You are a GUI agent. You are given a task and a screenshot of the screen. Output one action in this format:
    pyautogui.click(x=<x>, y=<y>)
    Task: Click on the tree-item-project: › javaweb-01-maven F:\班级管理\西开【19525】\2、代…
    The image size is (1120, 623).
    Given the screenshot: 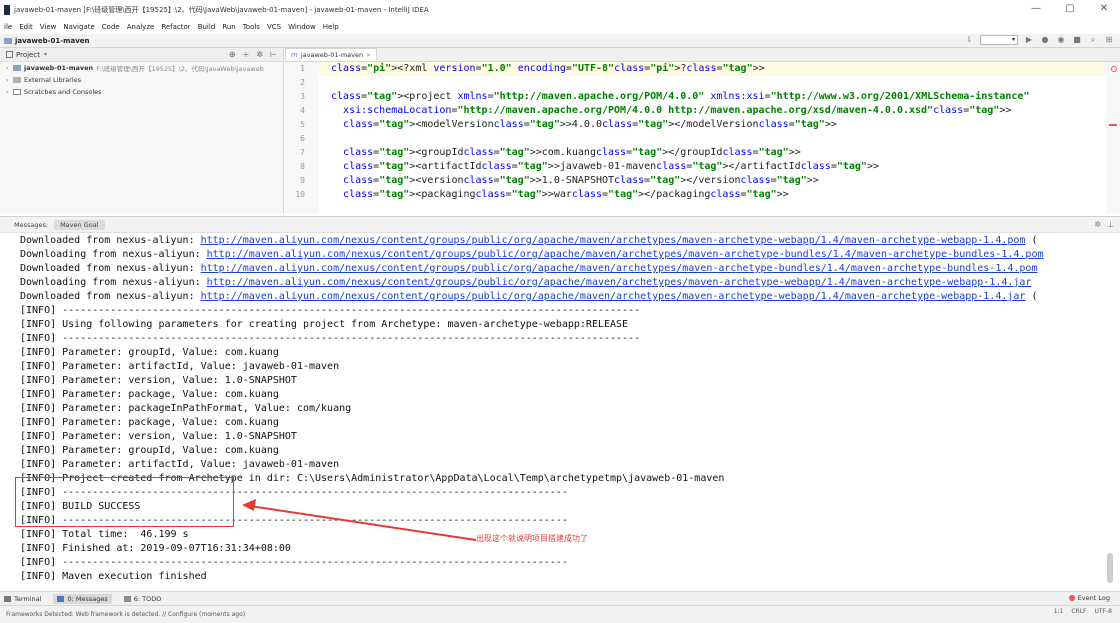 What is the action you would take?
    pyautogui.click(x=141, y=68)
    